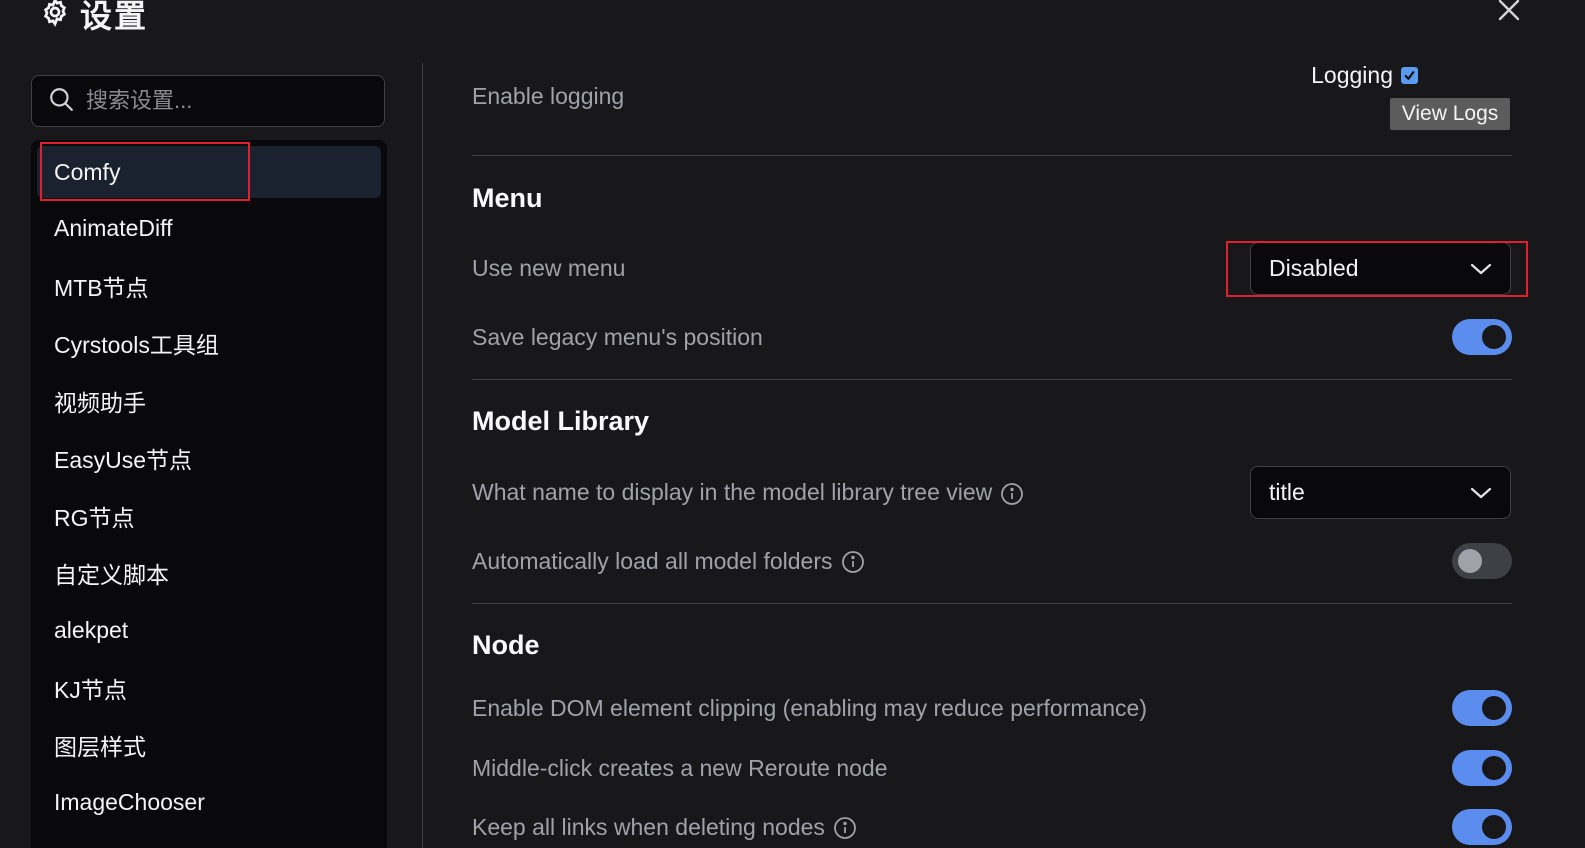 The image size is (1585, 848). I want to click on section-title-node: Node, so click(506, 645).